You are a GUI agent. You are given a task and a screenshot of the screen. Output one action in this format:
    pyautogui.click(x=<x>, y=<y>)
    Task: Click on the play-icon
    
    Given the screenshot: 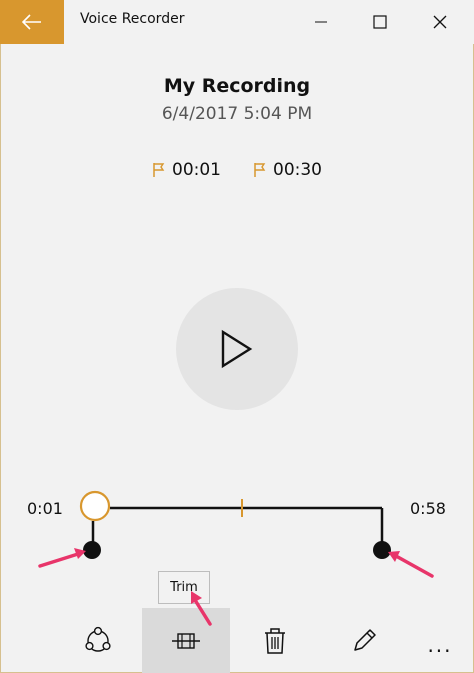 What is the action you would take?
    pyautogui.click(x=237, y=349)
    